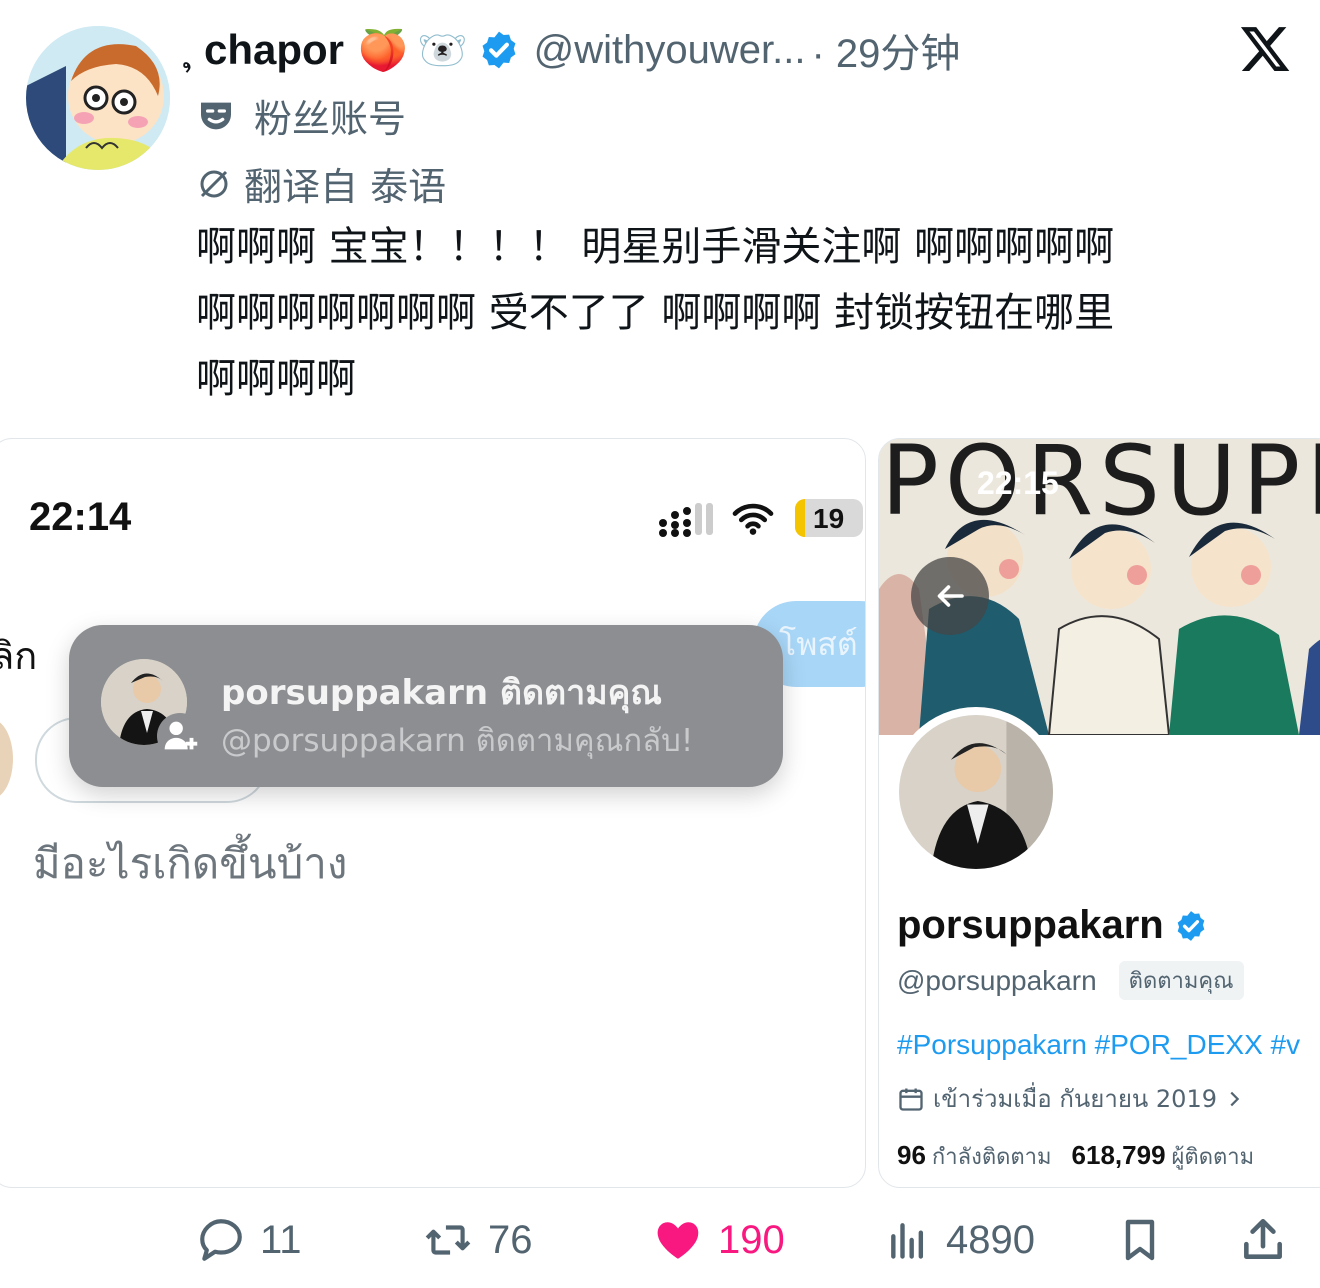 This screenshot has height=1288, width=1320. I want to click on like-button: 190, so click(718, 1240).